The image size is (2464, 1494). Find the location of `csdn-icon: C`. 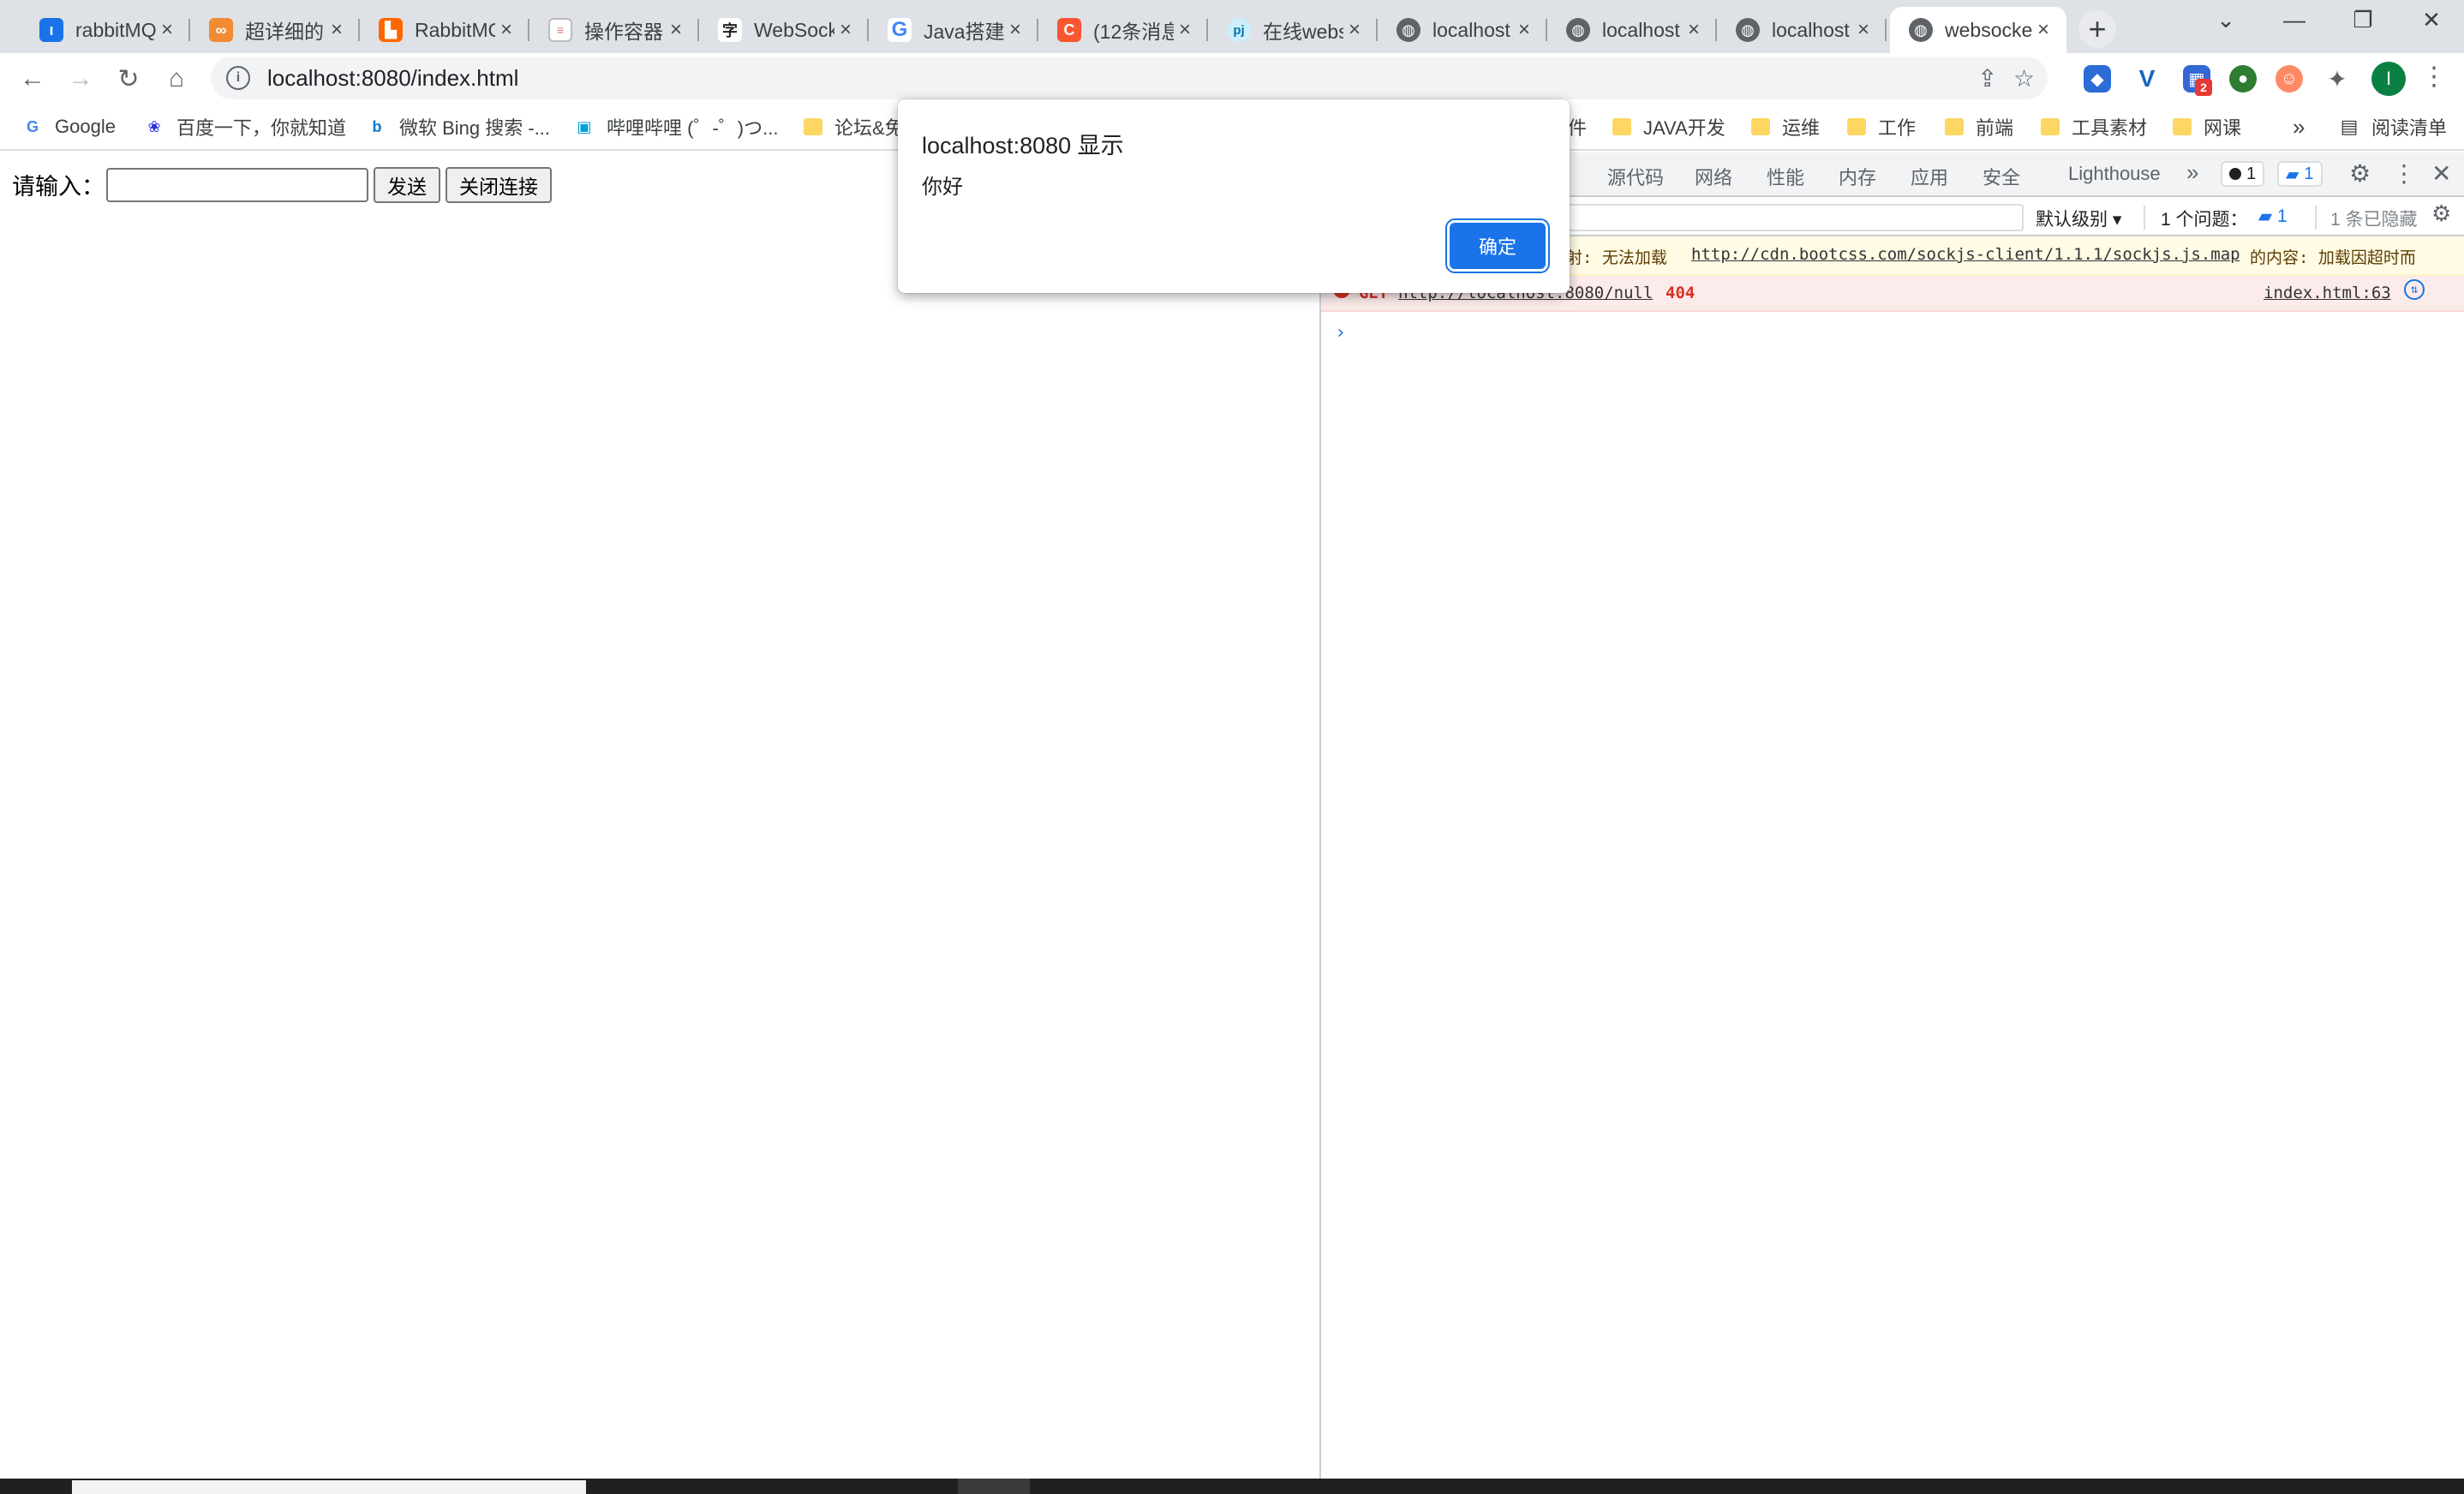

csdn-icon: C is located at coordinates (1069, 30).